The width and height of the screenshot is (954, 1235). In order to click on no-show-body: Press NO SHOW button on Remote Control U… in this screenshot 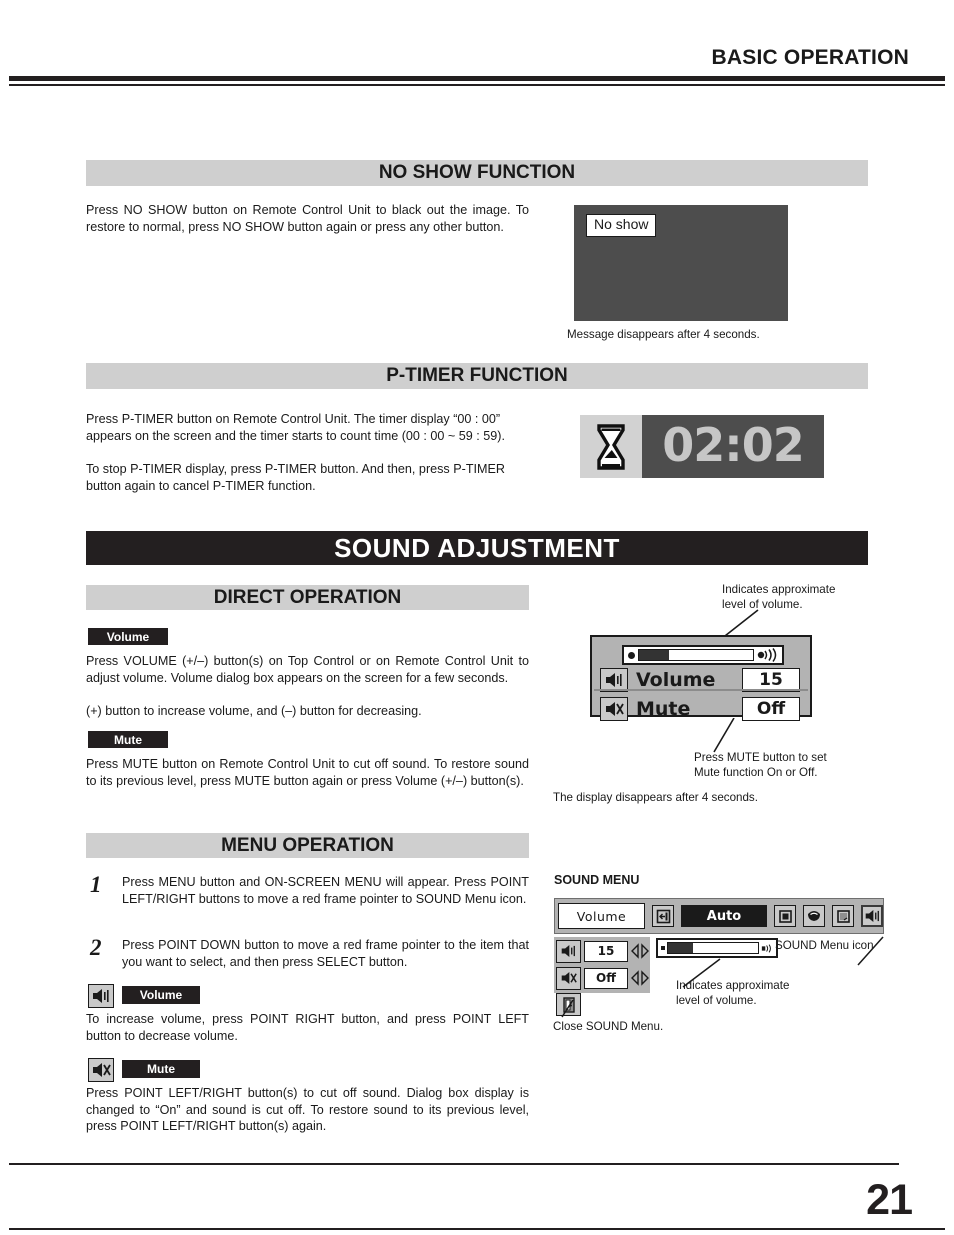, I will do `click(307, 218)`.